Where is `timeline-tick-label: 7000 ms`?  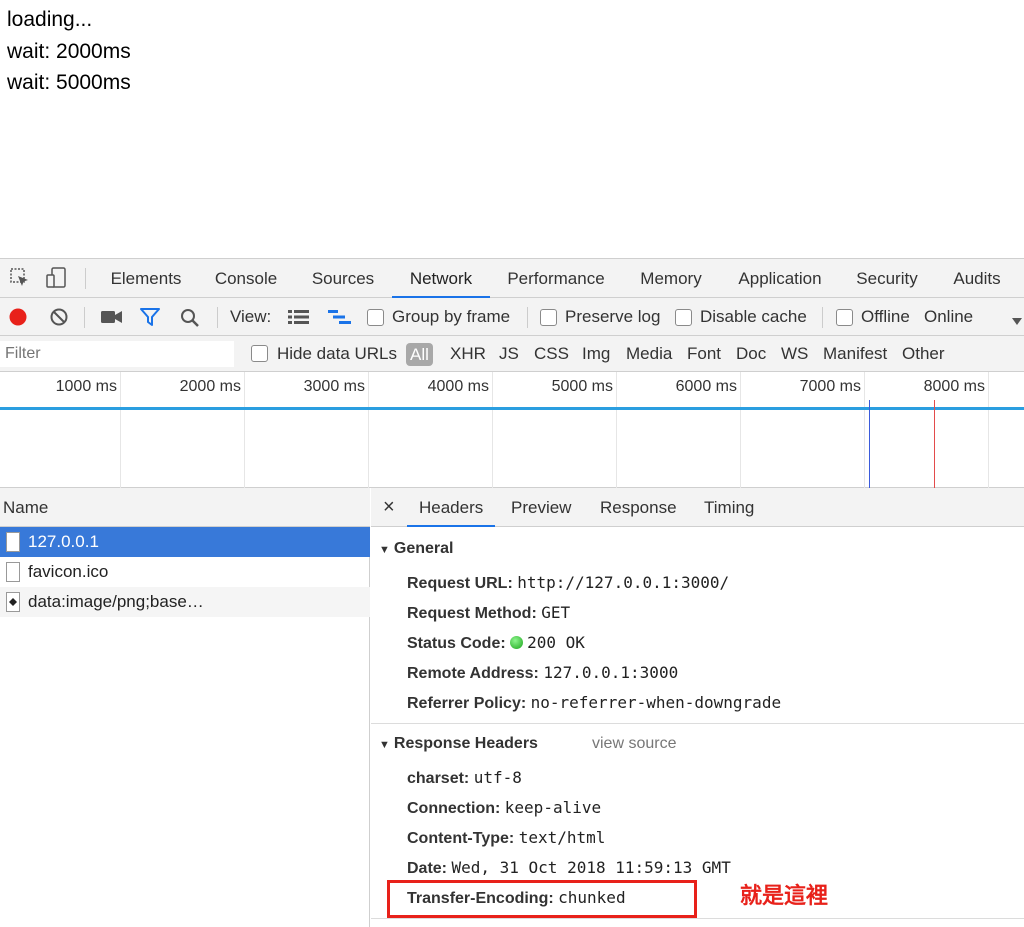 timeline-tick-label: 7000 ms is located at coordinates (830, 386).